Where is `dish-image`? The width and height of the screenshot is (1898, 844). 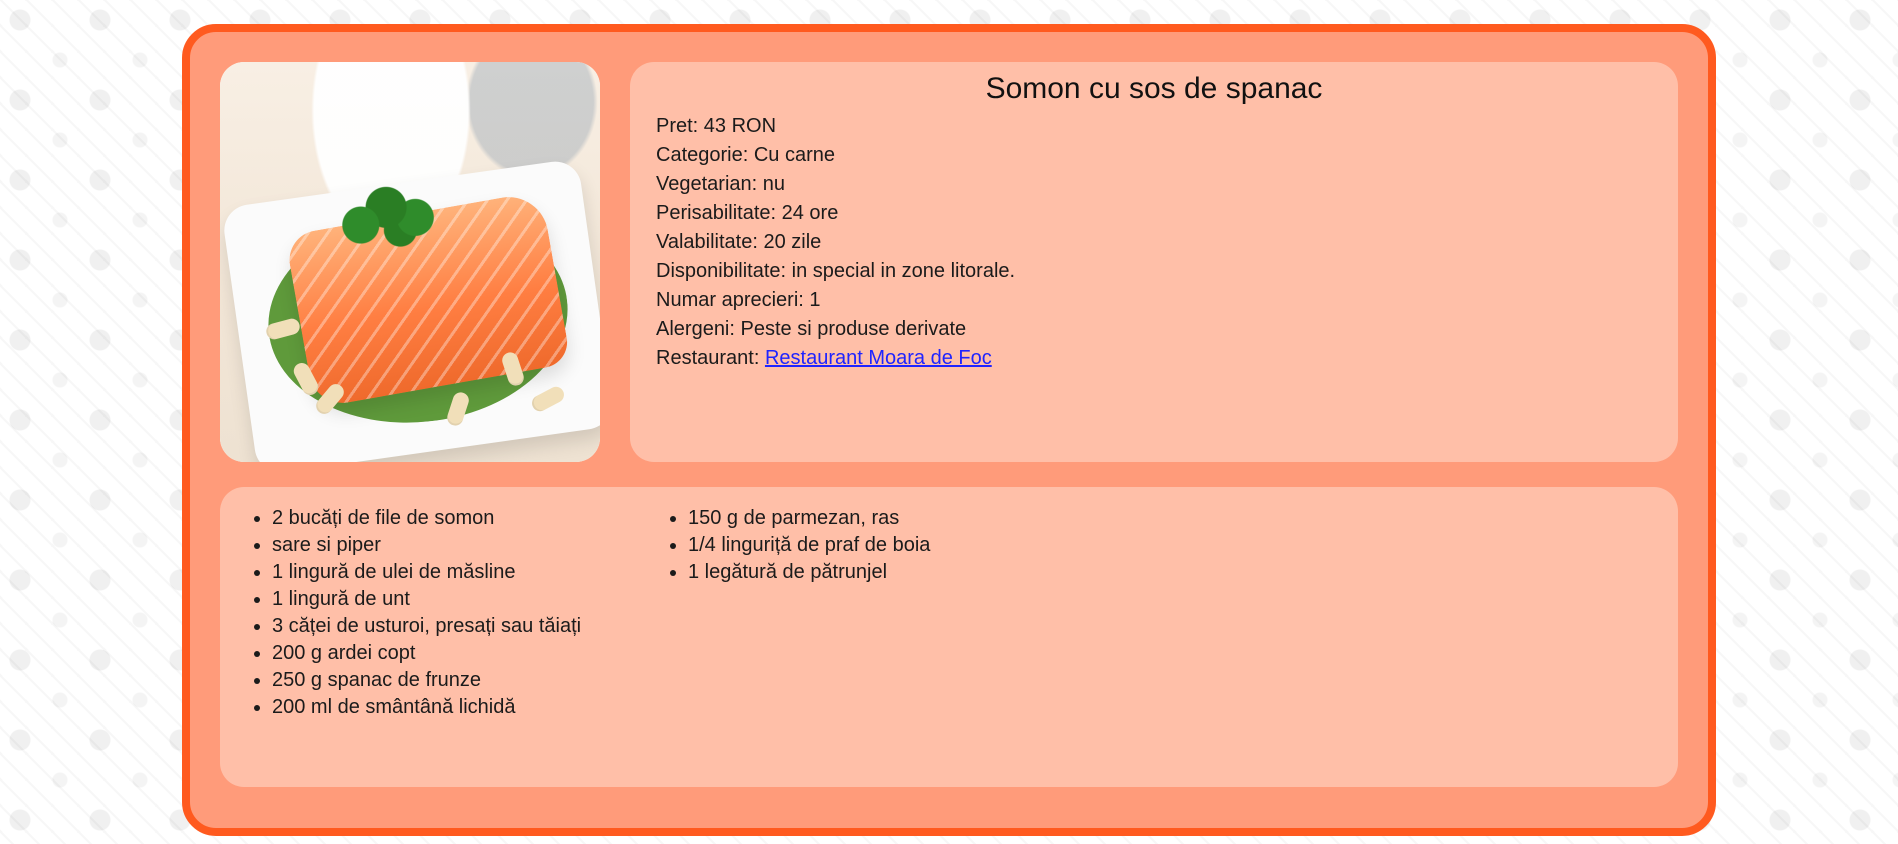 dish-image is located at coordinates (410, 262).